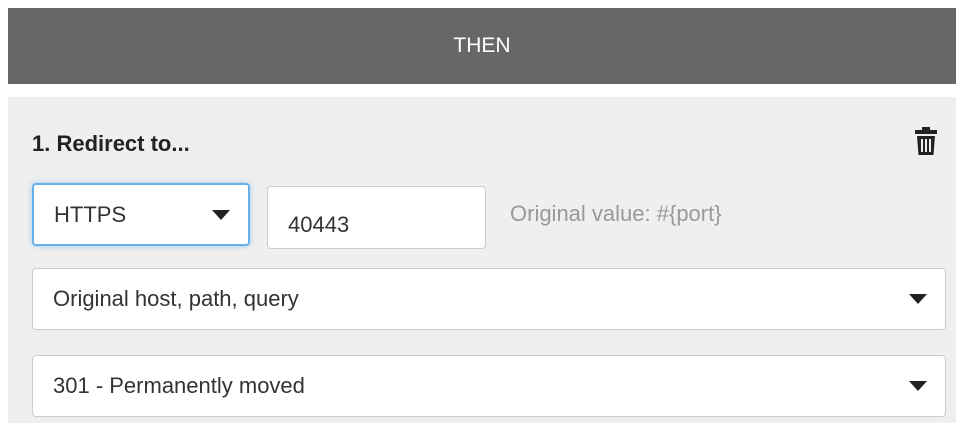 The width and height of the screenshot is (956, 423). I want to click on protocol-select: HTTPS, so click(141, 214).